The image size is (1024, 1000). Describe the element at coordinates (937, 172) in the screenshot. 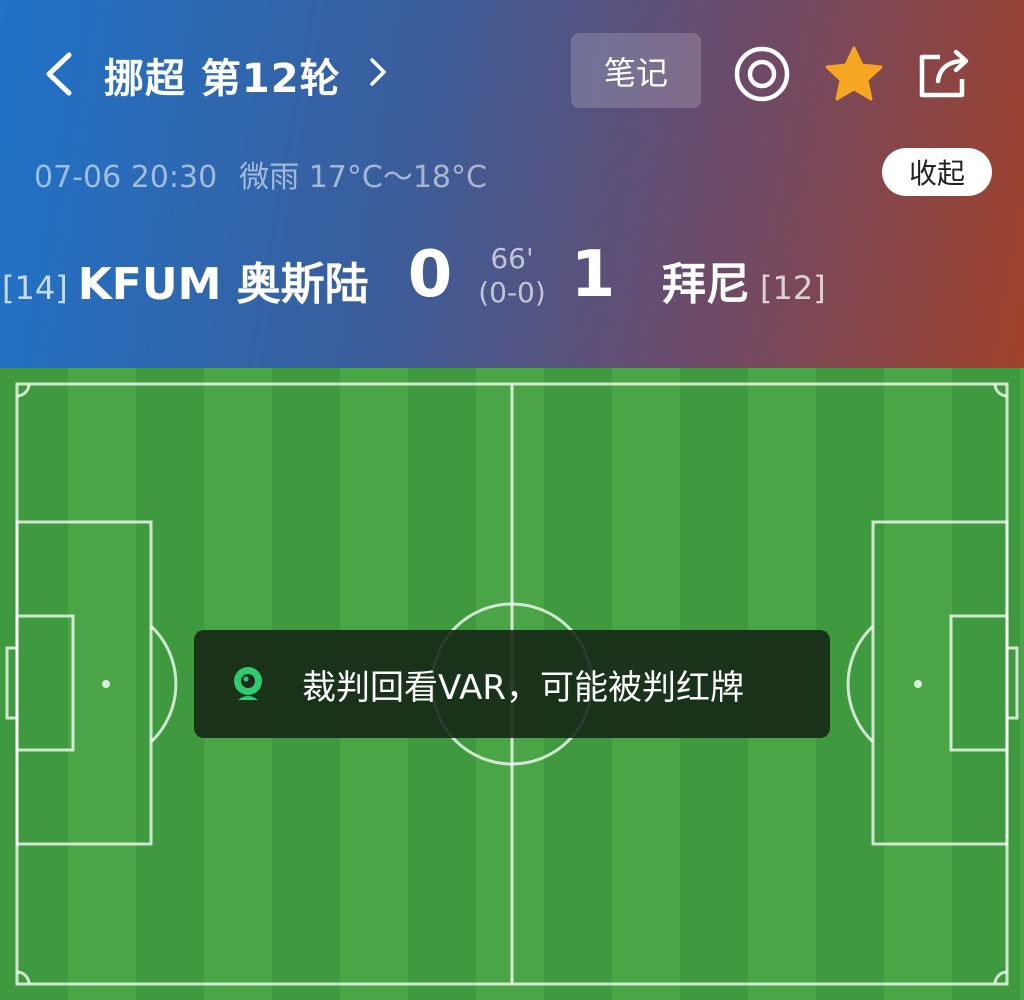

I see `collapse-button: 收起` at that location.